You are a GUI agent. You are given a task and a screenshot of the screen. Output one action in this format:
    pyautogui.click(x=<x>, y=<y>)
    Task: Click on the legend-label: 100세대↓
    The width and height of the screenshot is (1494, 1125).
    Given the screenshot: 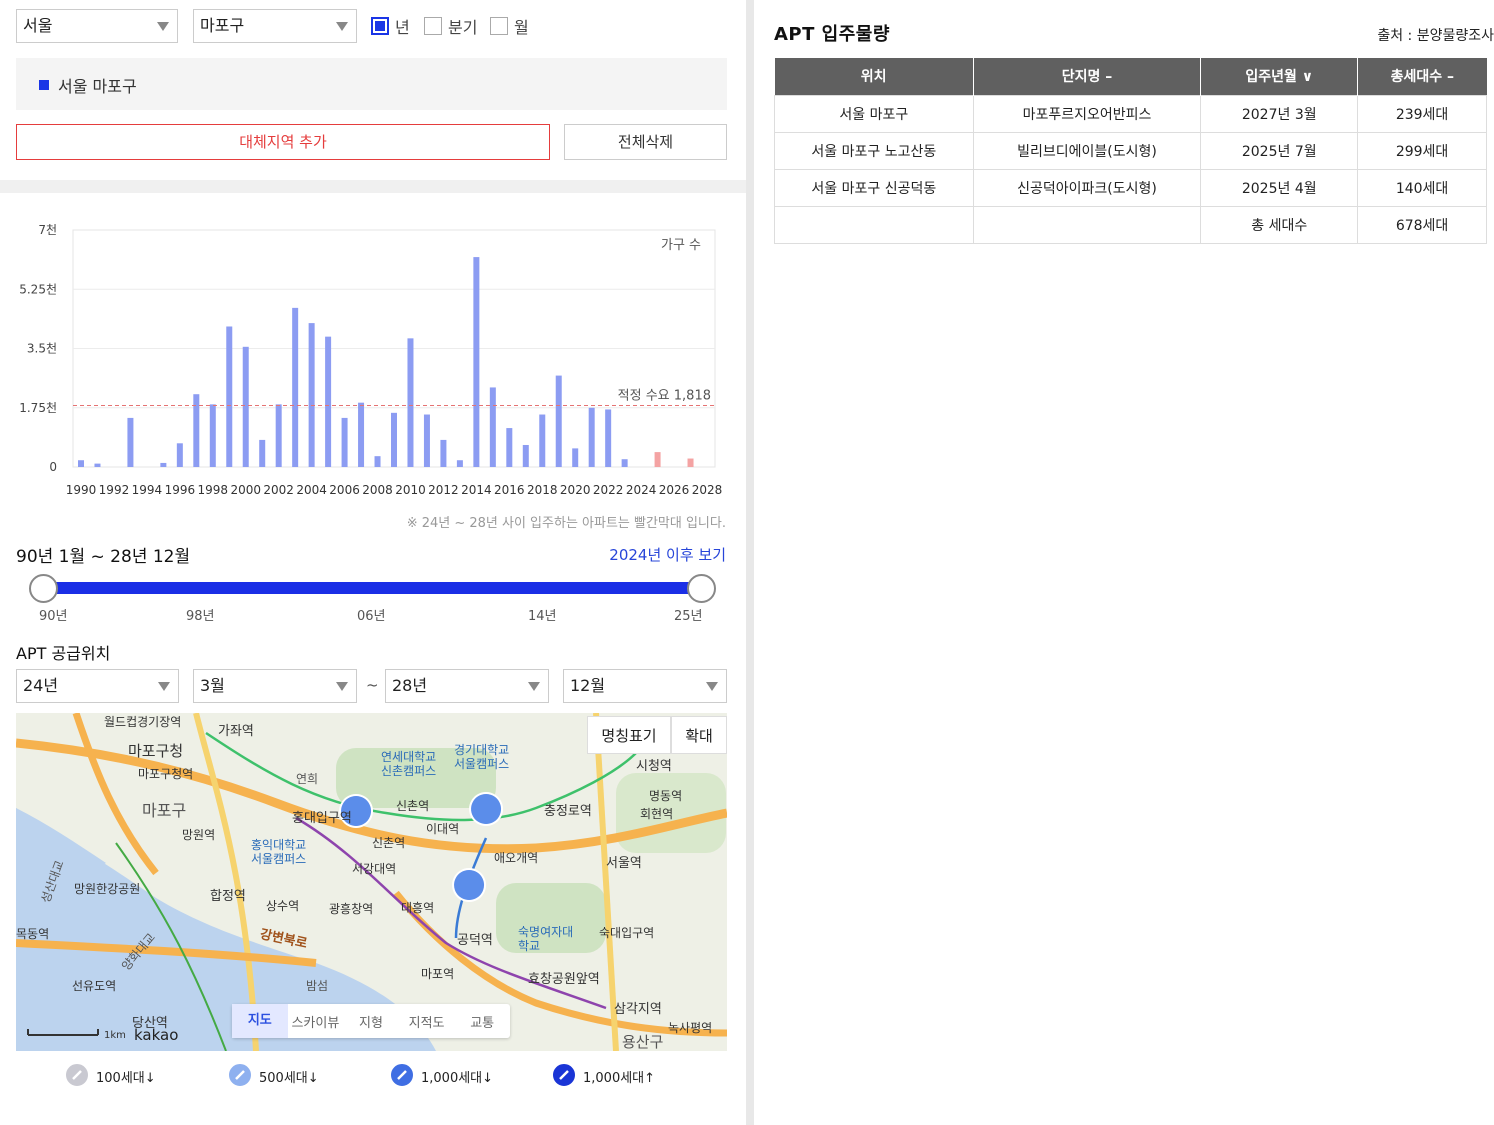 What is the action you would take?
    pyautogui.click(x=126, y=1078)
    